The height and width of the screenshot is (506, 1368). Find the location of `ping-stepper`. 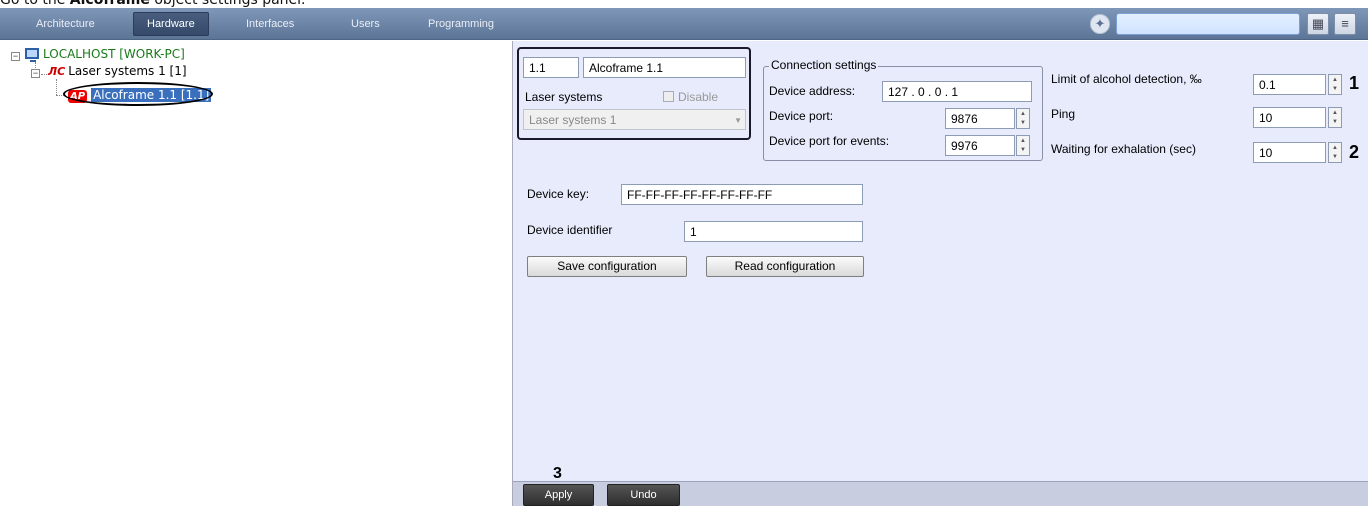

ping-stepper is located at coordinates (1335, 117).